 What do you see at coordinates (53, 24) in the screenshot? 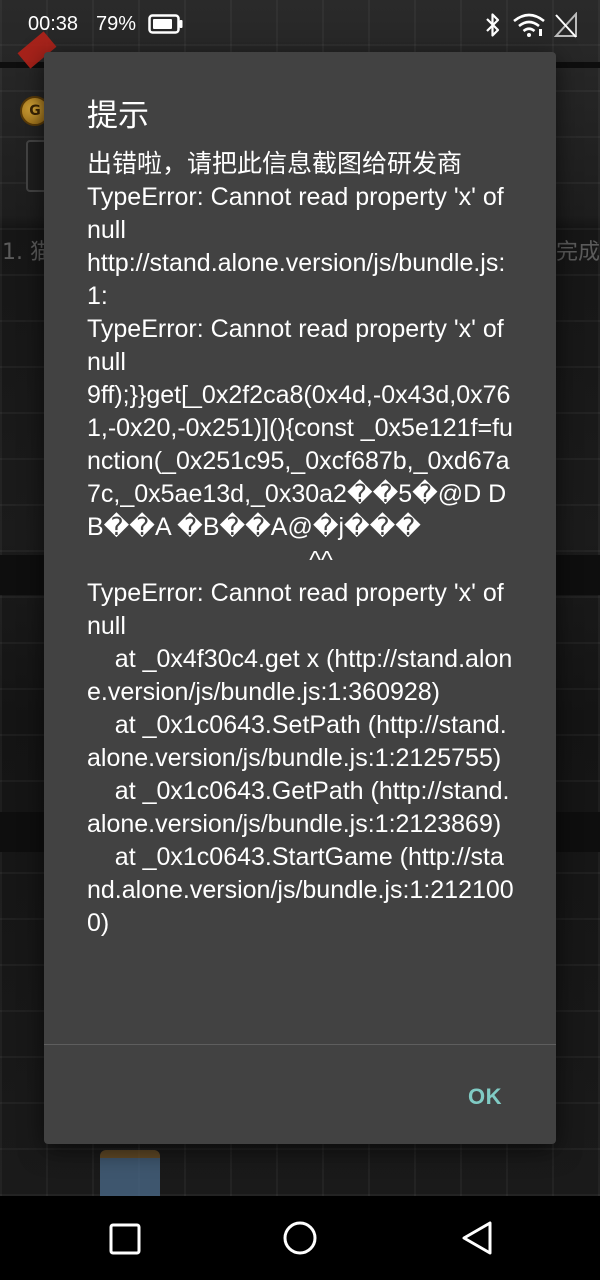
I see `status-time: 00:38` at bounding box center [53, 24].